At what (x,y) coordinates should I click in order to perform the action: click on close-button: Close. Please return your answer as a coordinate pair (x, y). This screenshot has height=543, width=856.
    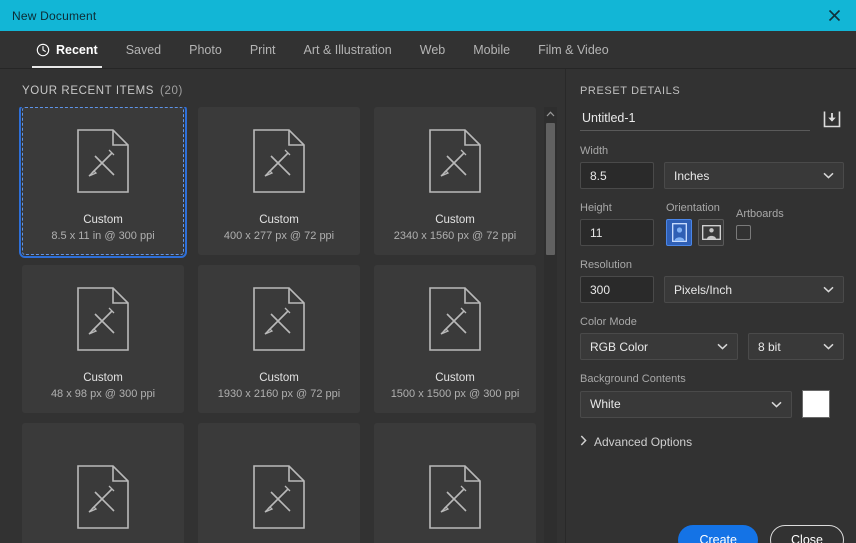
    Looking at the image, I should click on (807, 534).